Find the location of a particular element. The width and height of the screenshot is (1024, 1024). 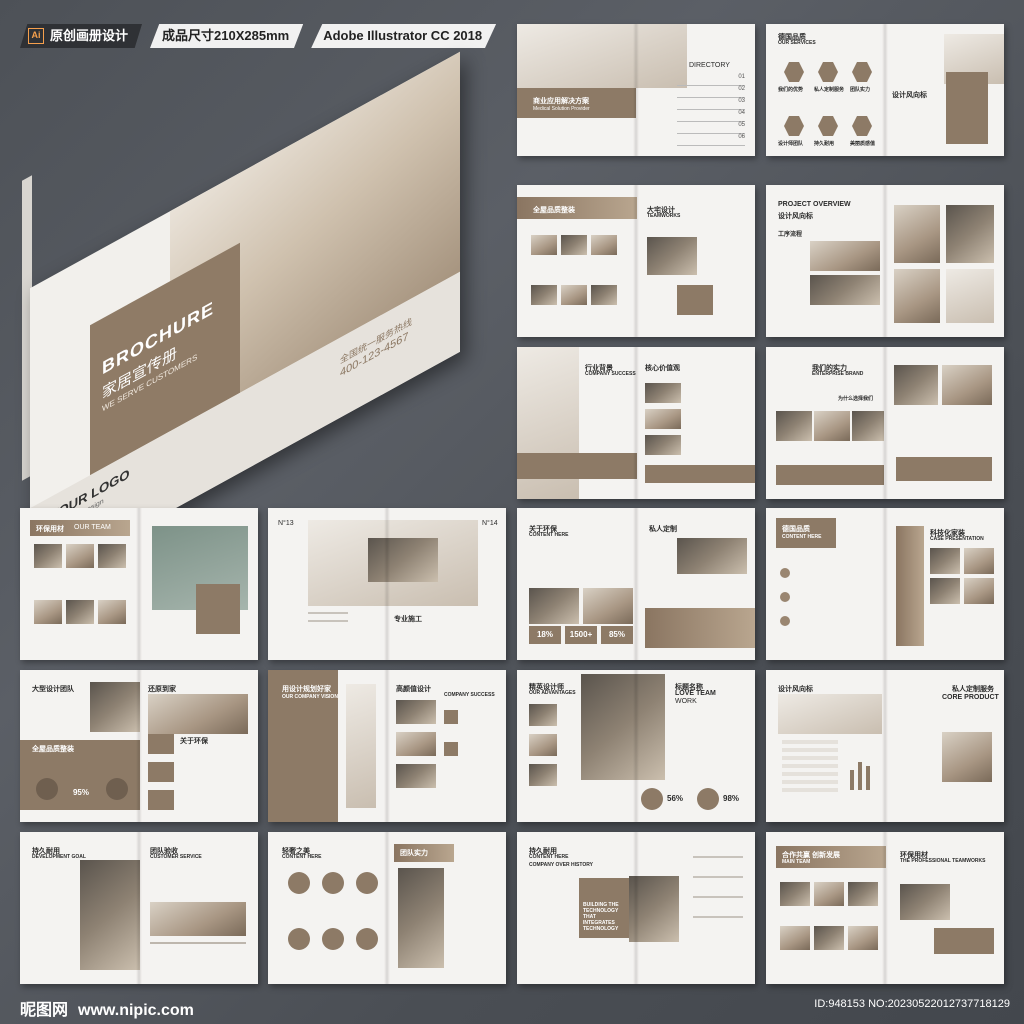

spread-heading-2-en: CUSTOMER SERVICE is located at coordinates (176, 857).